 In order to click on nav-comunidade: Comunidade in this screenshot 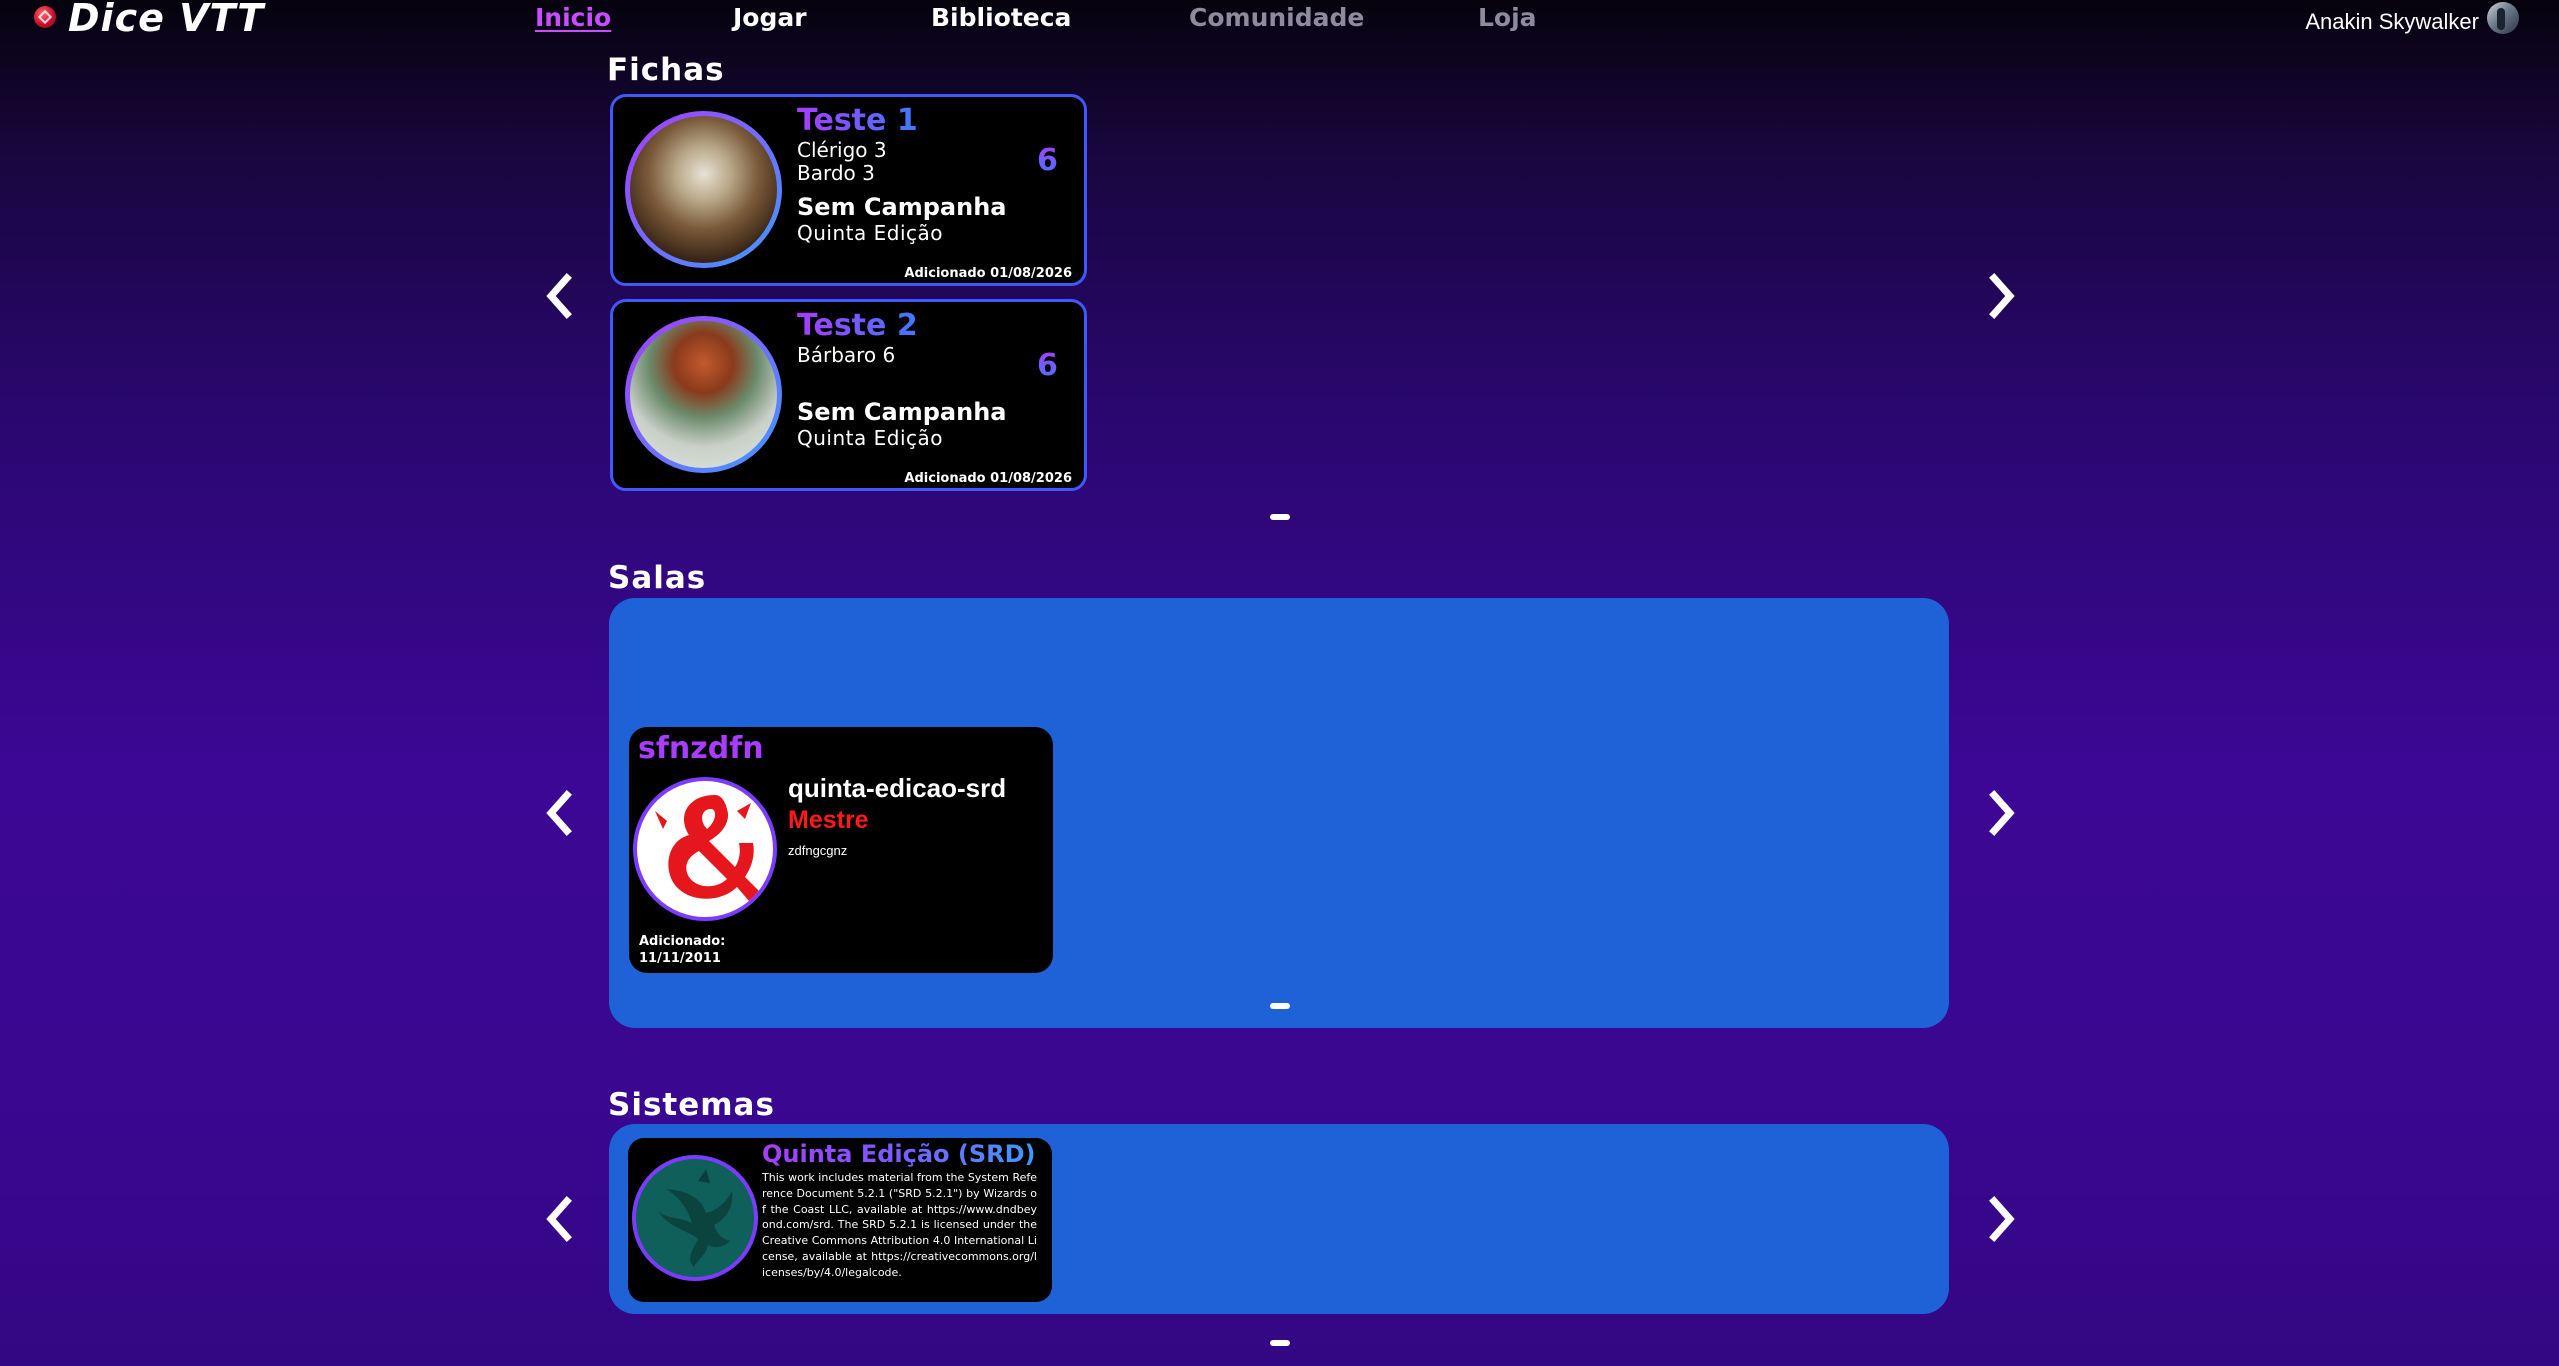, I will do `click(1276, 17)`.